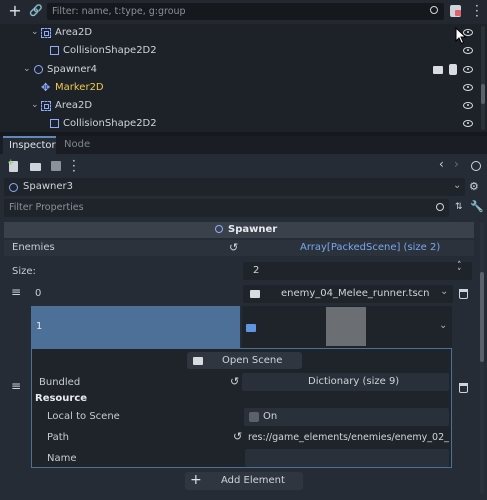  I want to click on scene-toolbar: + 🔗 Filter: name, t:type, g:group · · ·, so click(243, 12).